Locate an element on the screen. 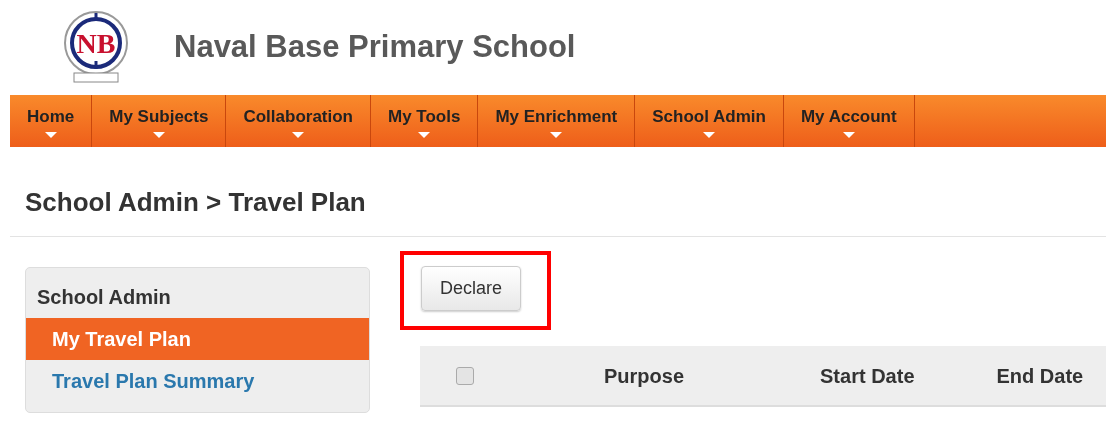 This screenshot has height=432, width=1106. nav-menu-item: School Admin is located at coordinates (709, 121).